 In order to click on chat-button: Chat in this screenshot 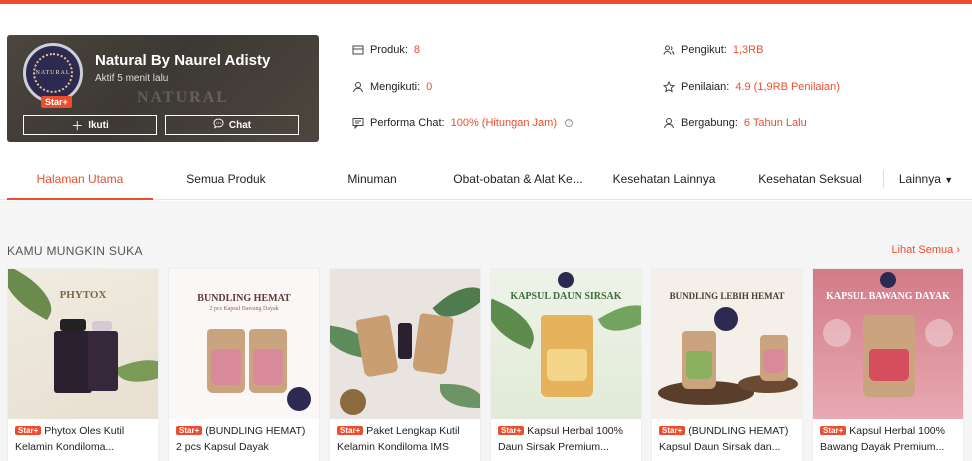, I will do `click(232, 125)`.